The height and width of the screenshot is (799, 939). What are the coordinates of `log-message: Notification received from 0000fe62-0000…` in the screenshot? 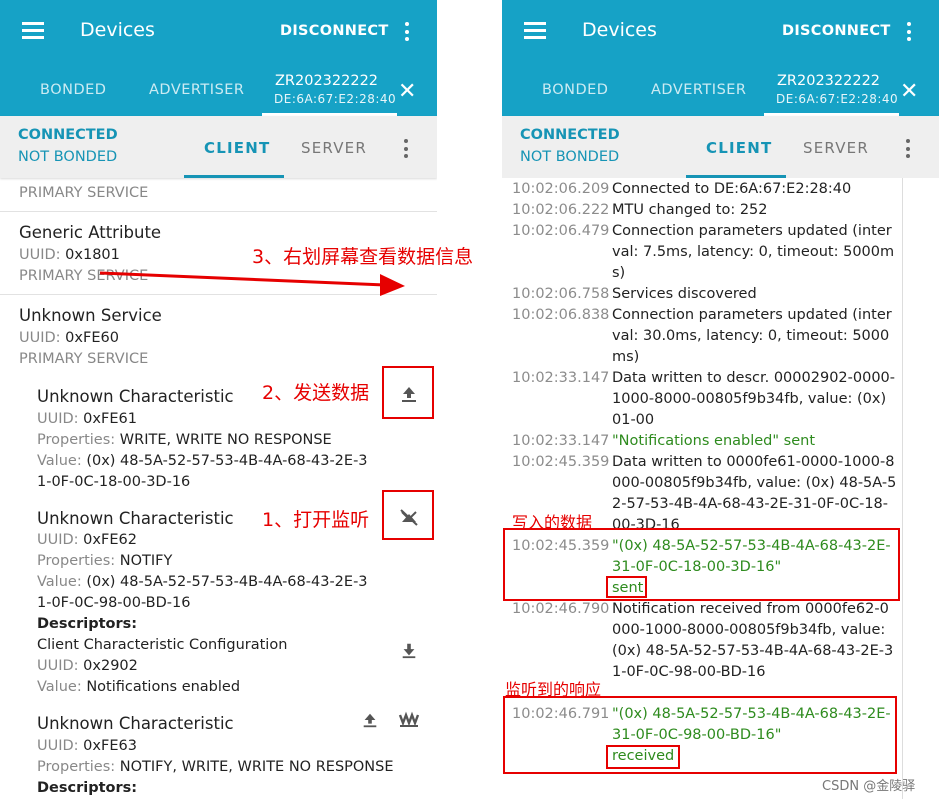 It's located at (753, 640).